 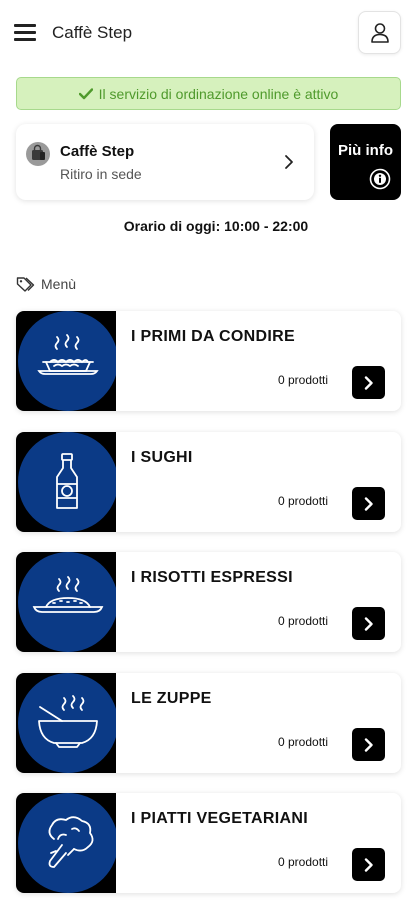 I want to click on category-card-vegetariani: I PIATTI VEGETARIANI 0 prodotti, so click(x=208, y=843).